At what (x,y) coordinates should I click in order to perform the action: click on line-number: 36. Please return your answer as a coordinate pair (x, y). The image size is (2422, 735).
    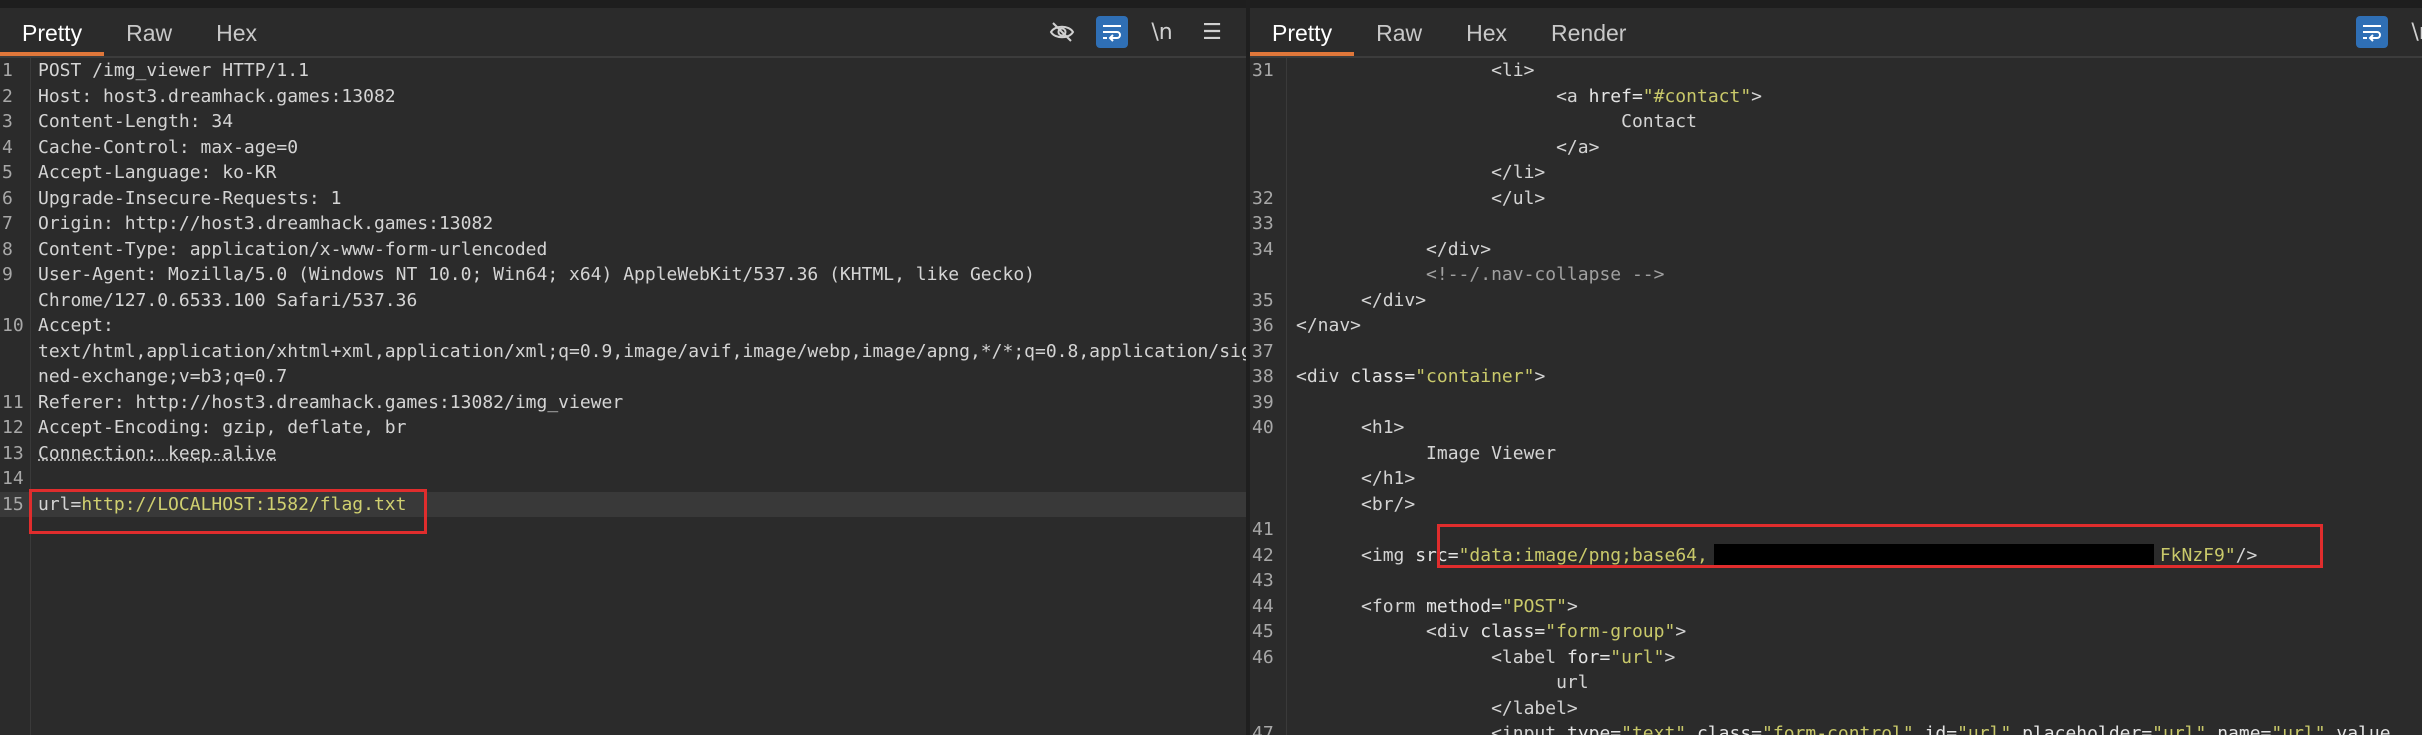
    Looking at the image, I should click on (1263, 325).